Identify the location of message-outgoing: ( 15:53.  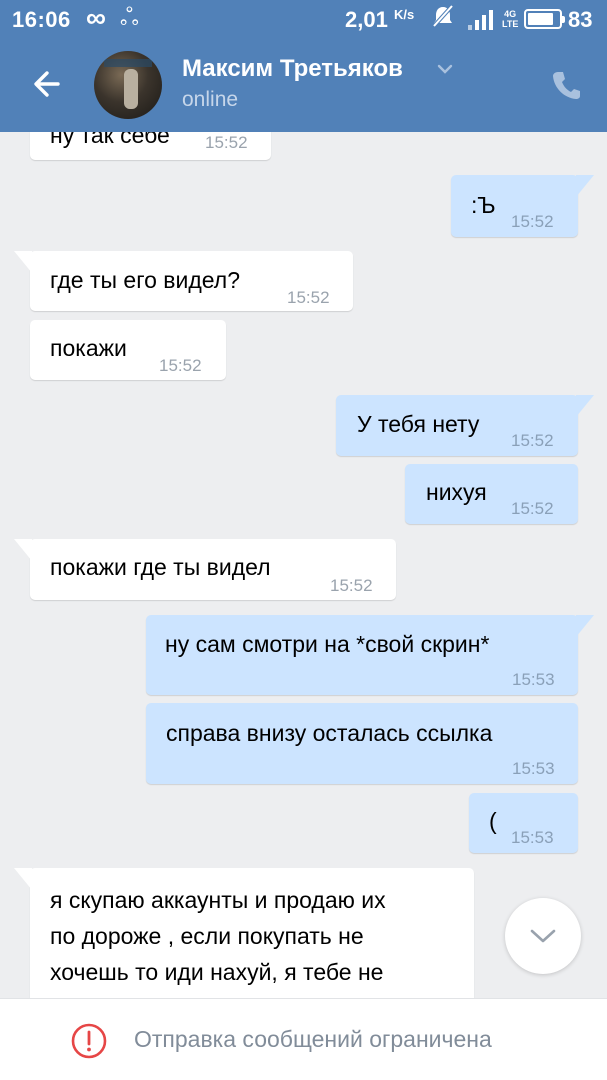
(523, 823).